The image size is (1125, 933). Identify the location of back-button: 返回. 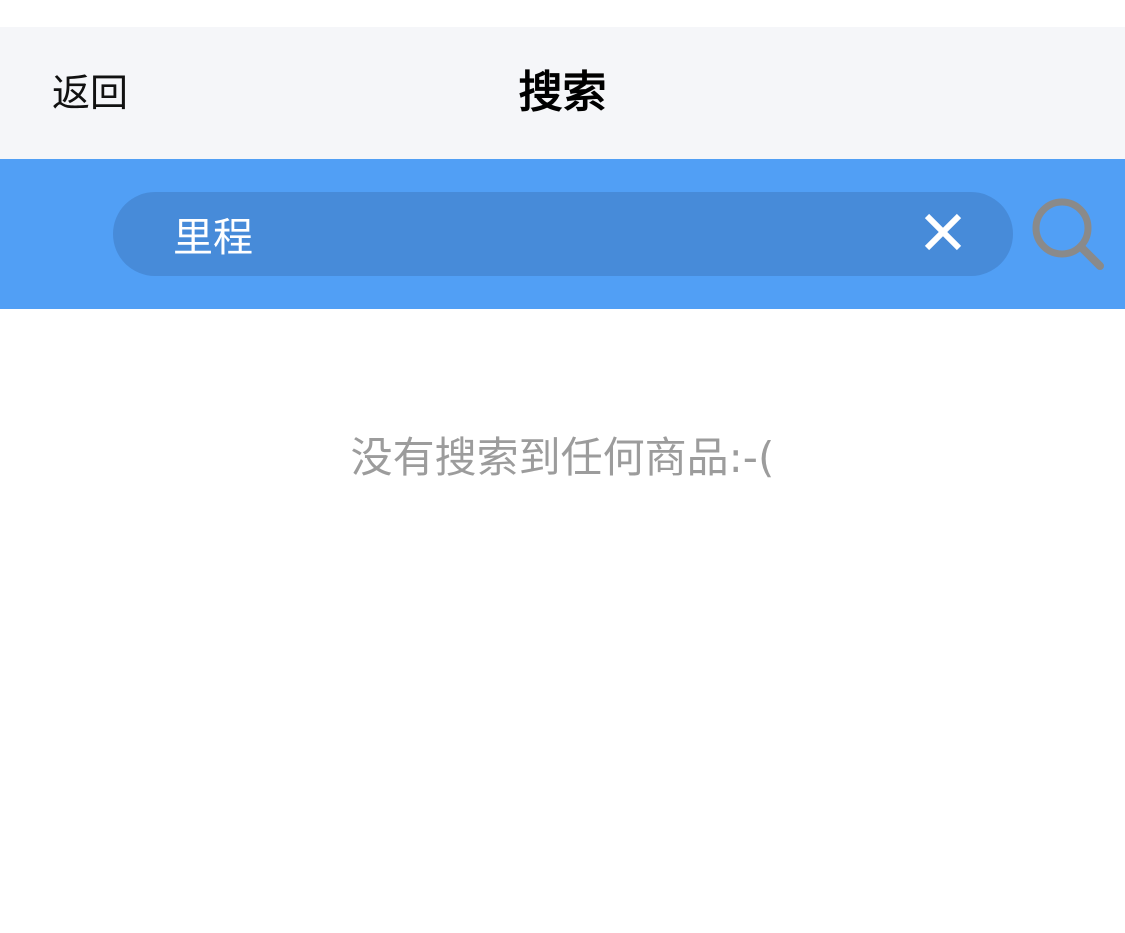
(90, 93).